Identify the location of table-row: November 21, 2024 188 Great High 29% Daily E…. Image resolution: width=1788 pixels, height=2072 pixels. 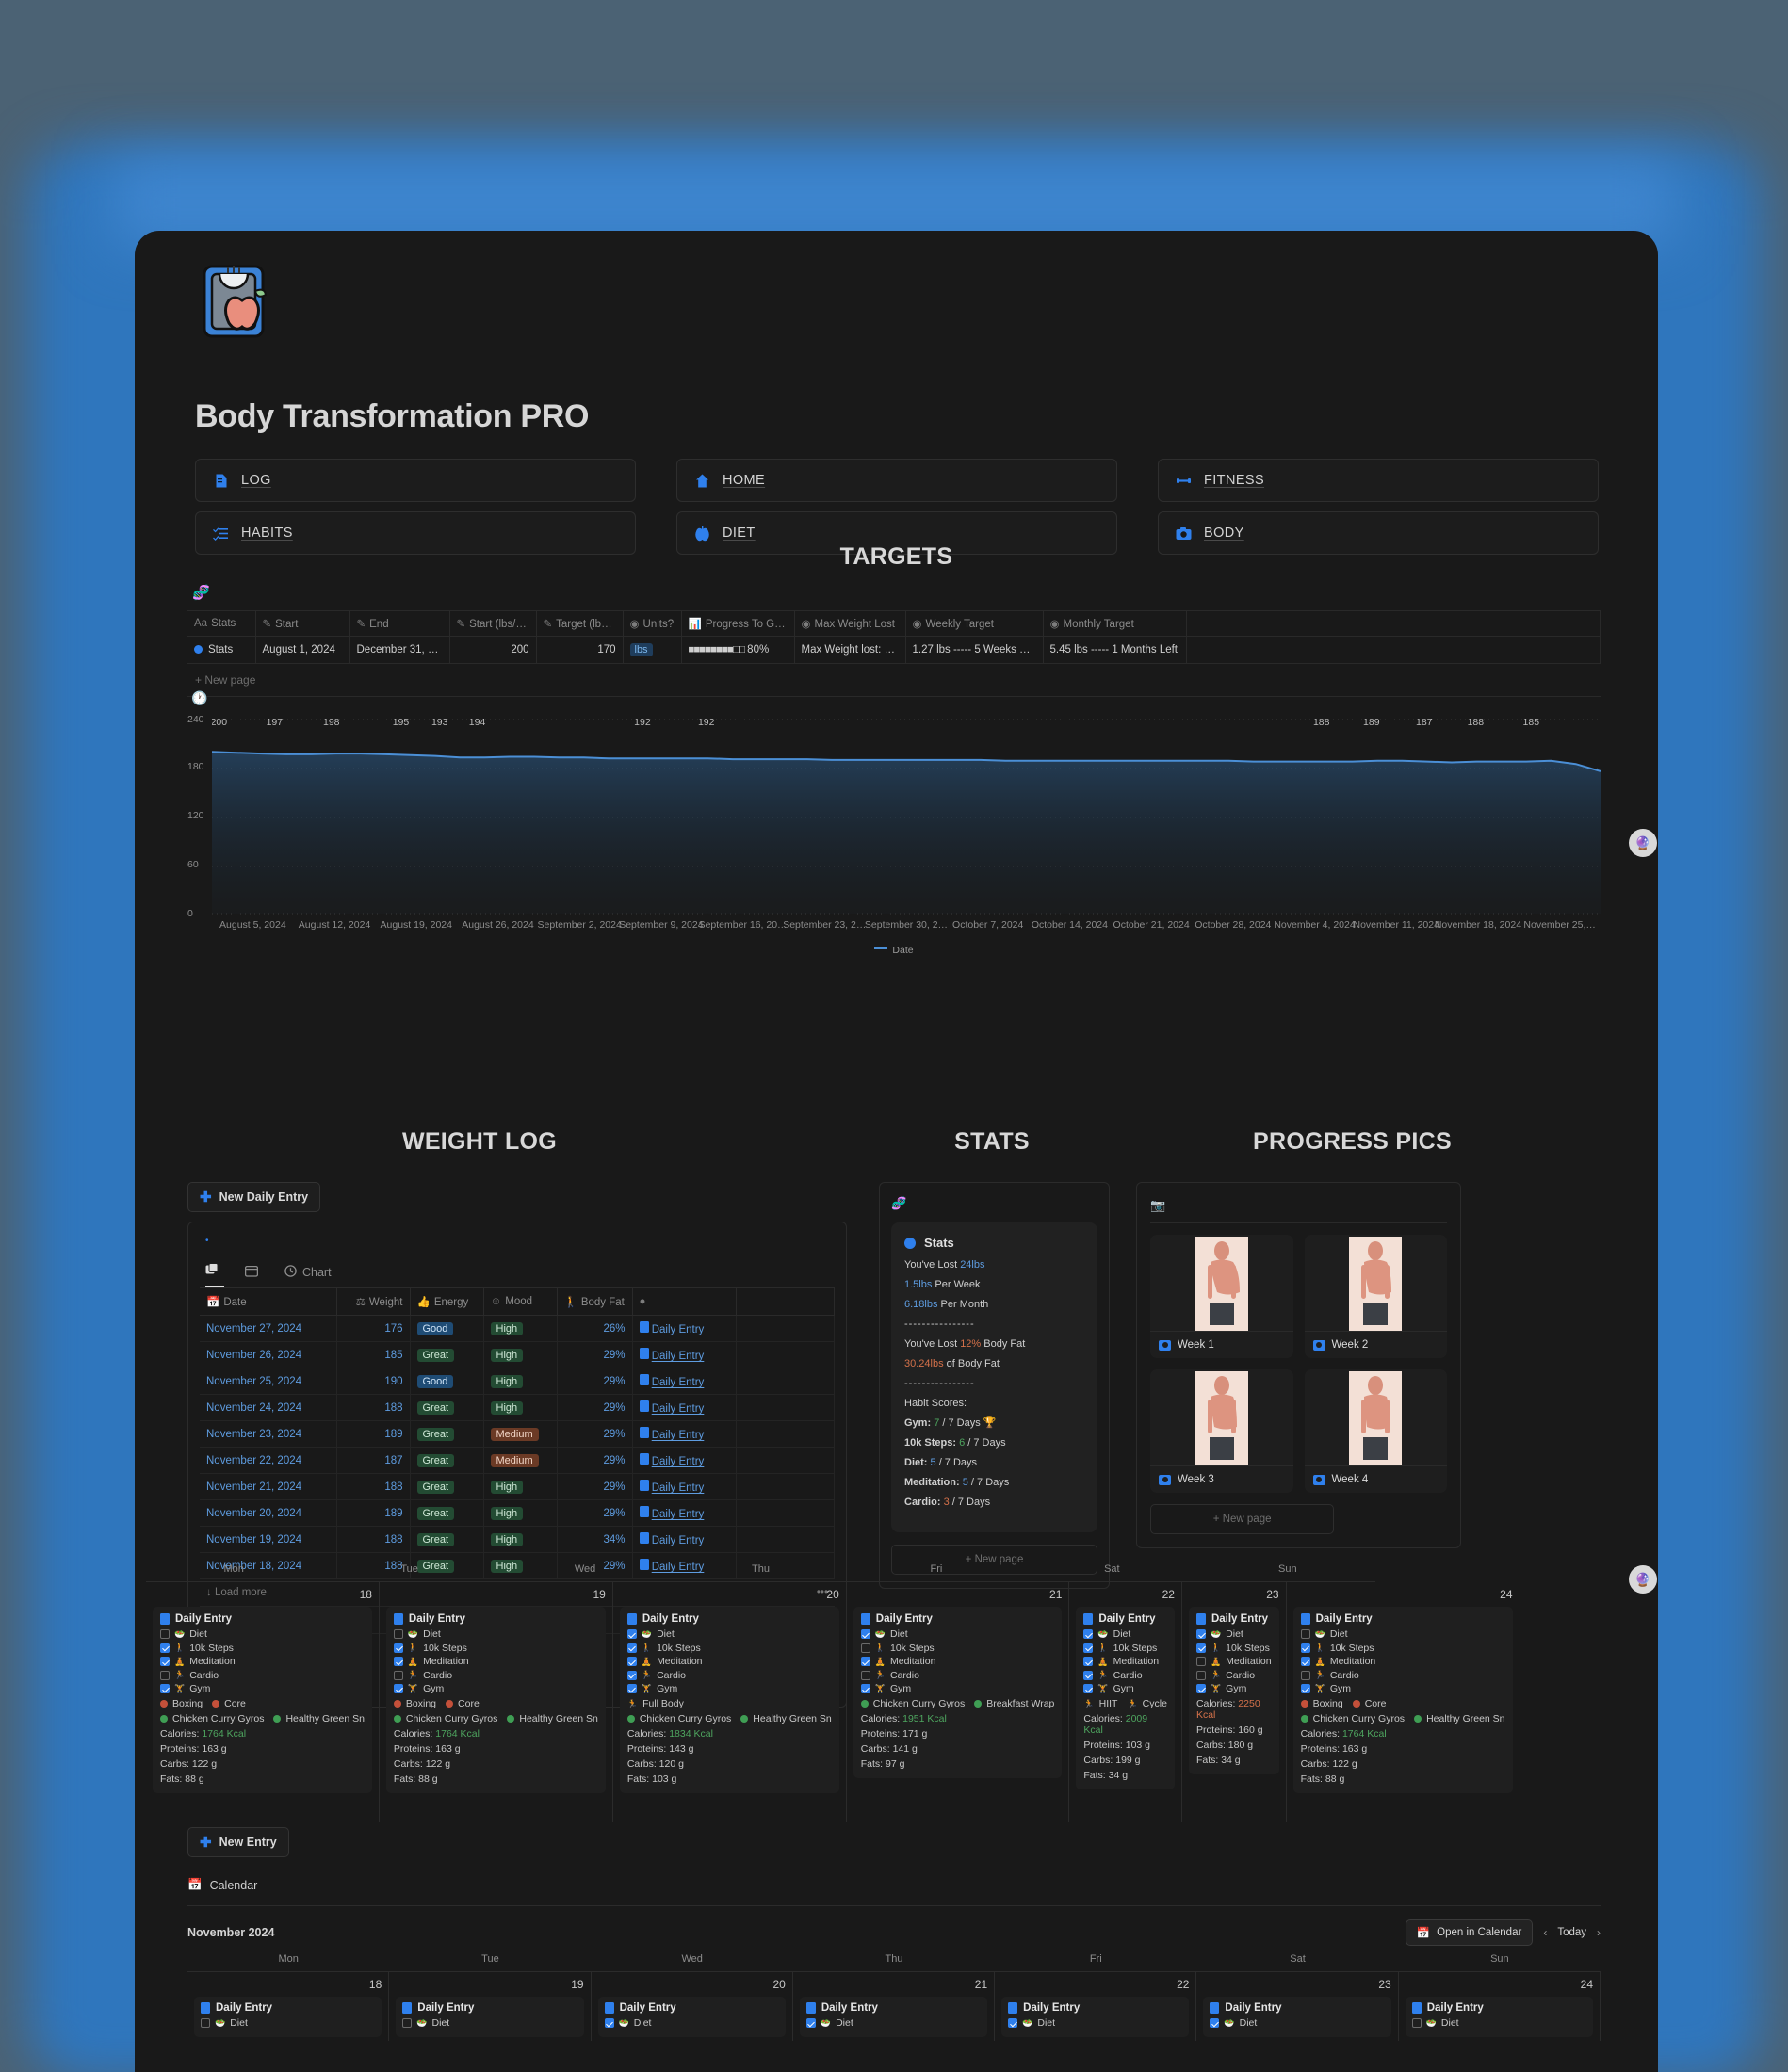
(517, 1487).